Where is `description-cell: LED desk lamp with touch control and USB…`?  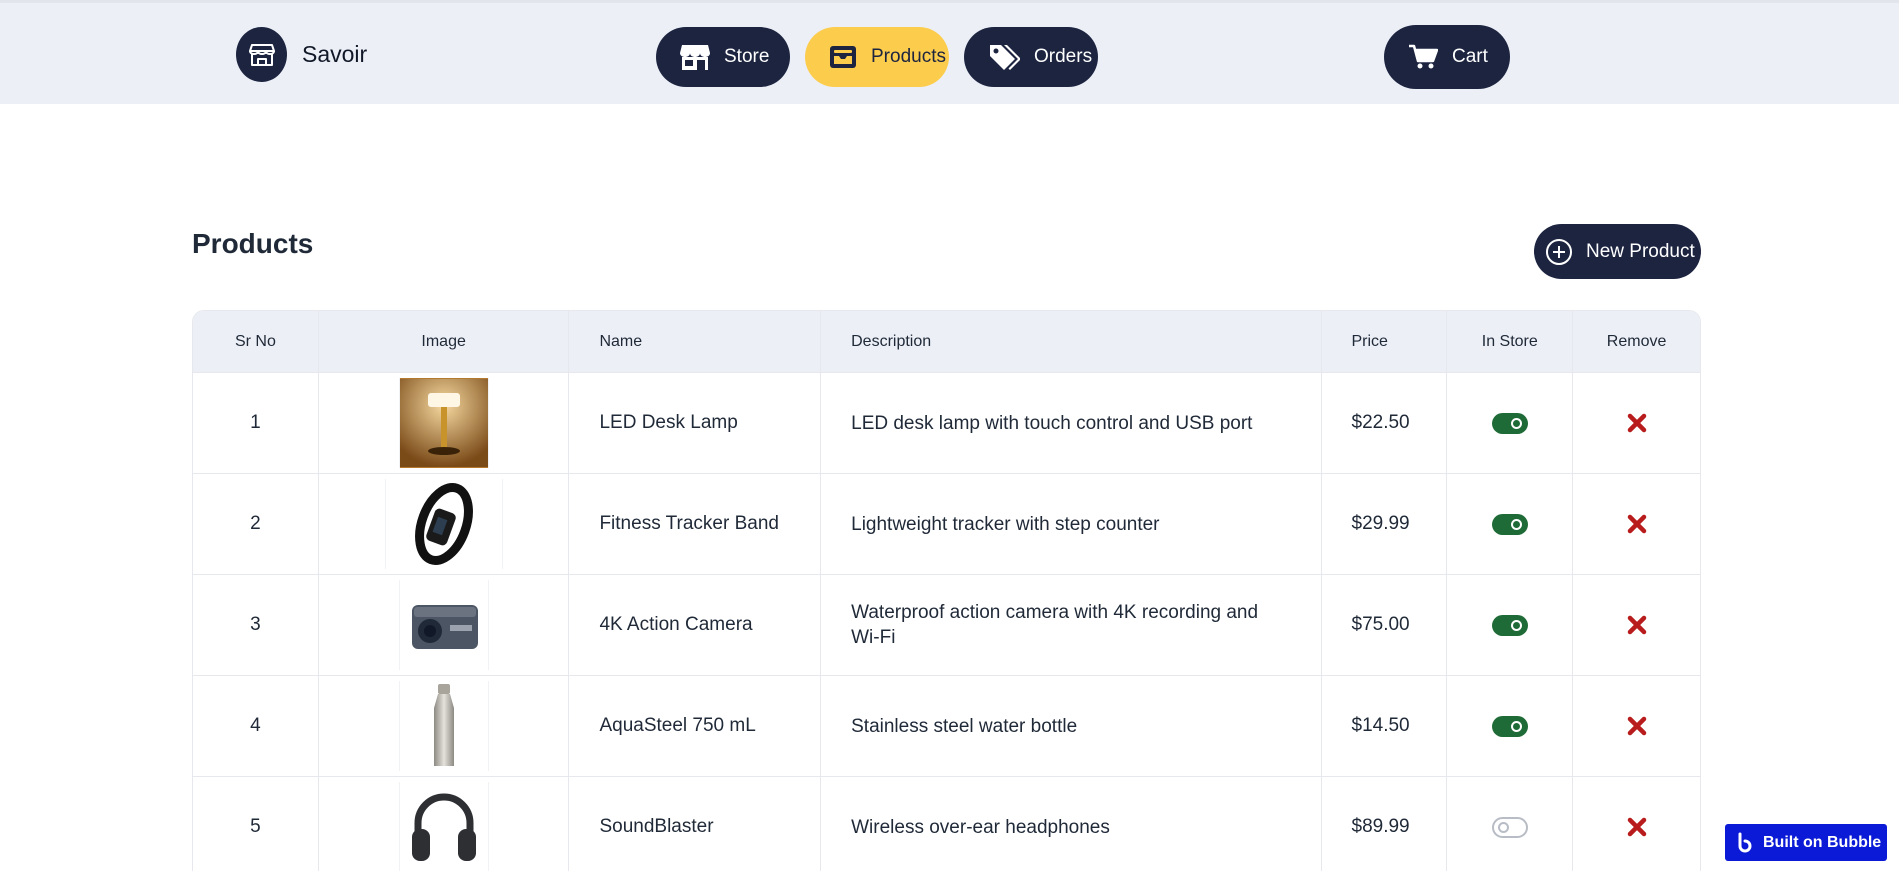
description-cell: LED desk lamp with touch control and USB… is located at coordinates (1071, 423).